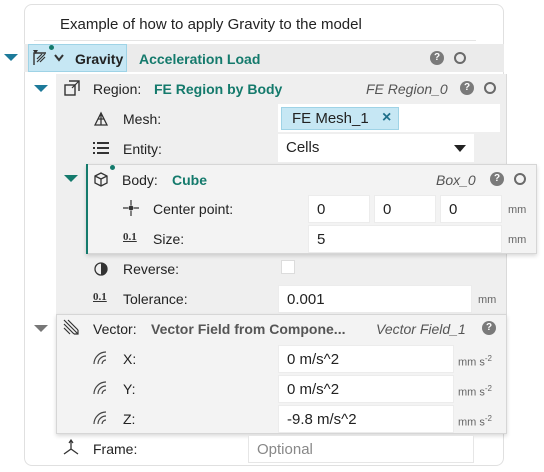 The width and height of the screenshot is (544, 472). What do you see at coordinates (361, 449) in the screenshot?
I see `frame-input: Optional` at bounding box center [361, 449].